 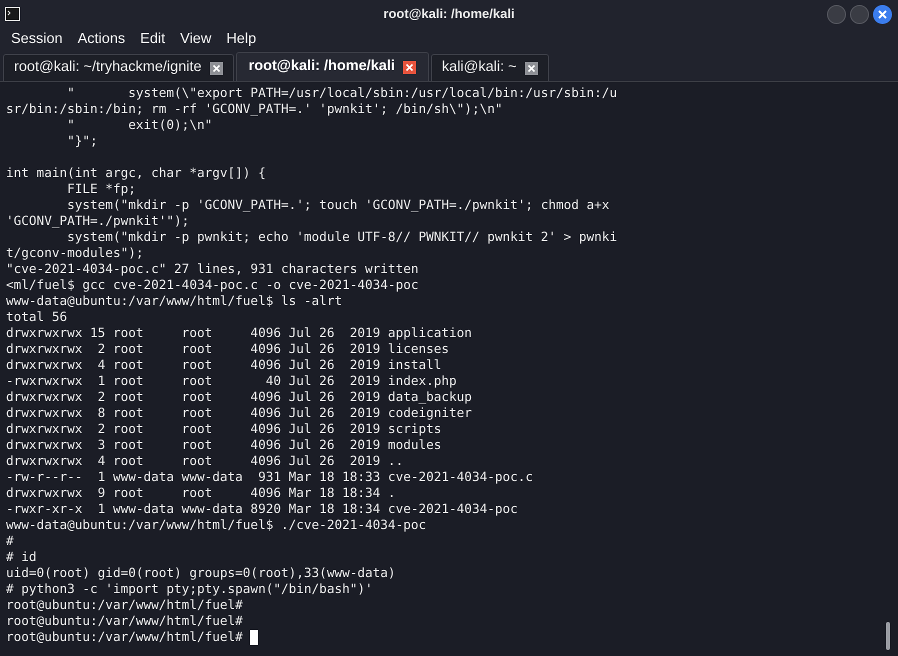 What do you see at coordinates (241, 40) in the screenshot?
I see `menu-item: Help` at bounding box center [241, 40].